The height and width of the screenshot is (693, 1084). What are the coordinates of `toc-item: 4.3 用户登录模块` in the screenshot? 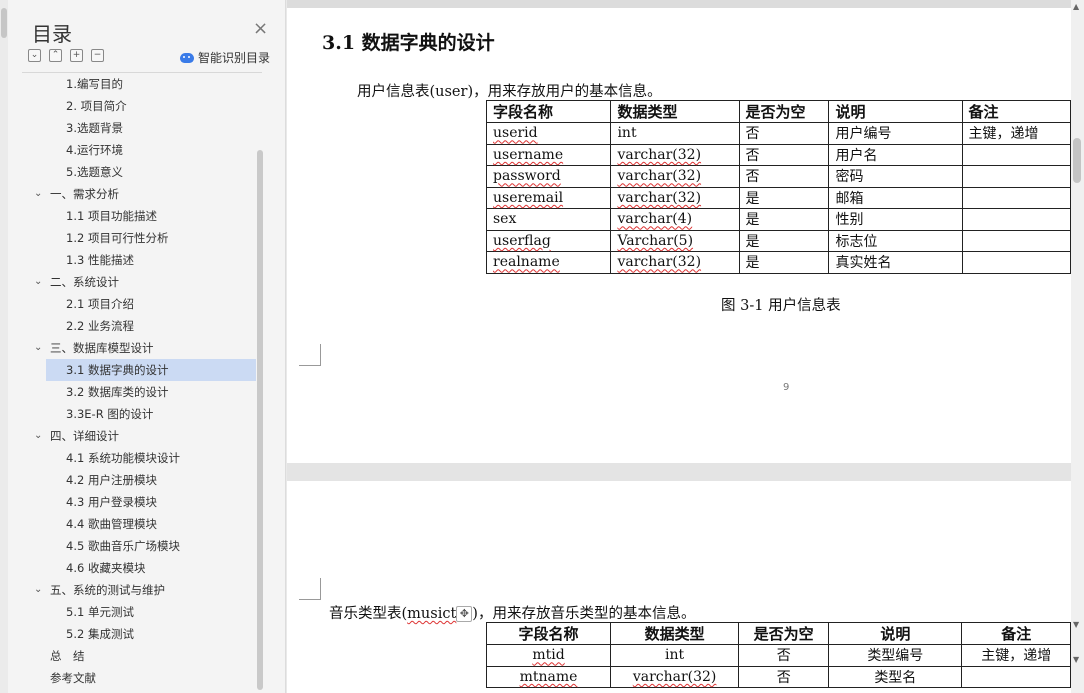 It's located at (139, 502).